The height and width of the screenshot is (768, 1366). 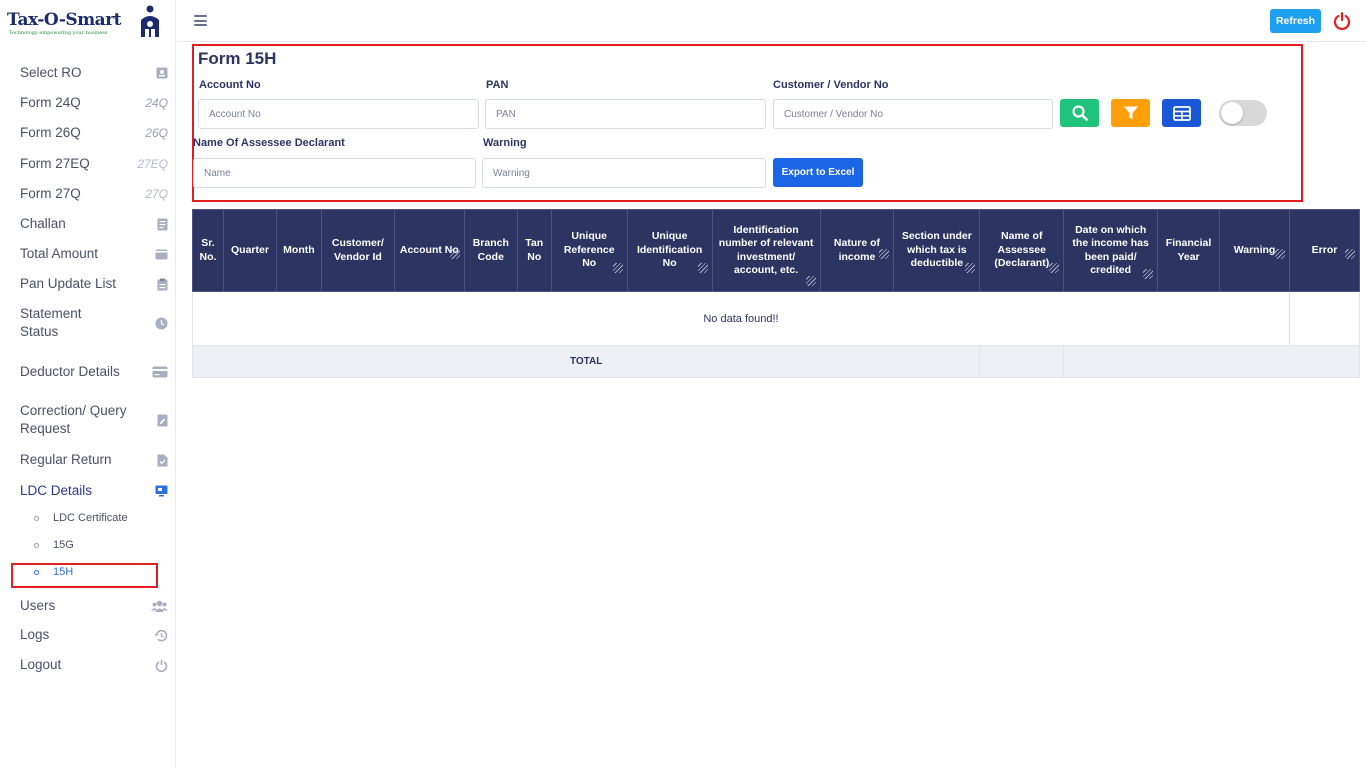 What do you see at coordinates (162, 224) in the screenshot?
I see `receipt-icon` at bounding box center [162, 224].